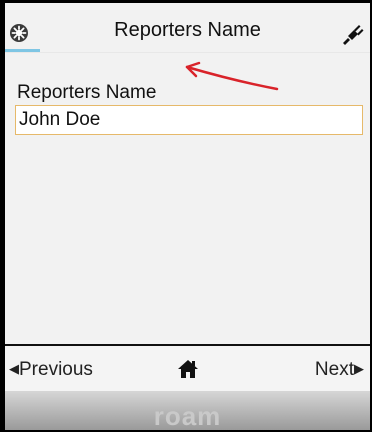 Image resolution: width=372 pixels, height=432 pixels. I want to click on next-button: Next▶, so click(339, 370).